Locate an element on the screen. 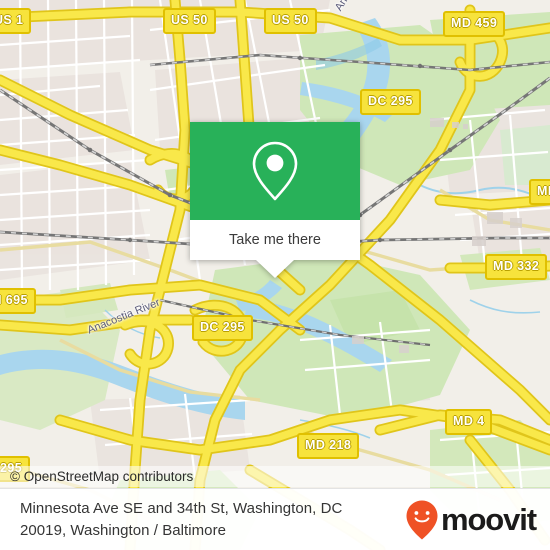 This screenshot has height=550, width=550. callout-header is located at coordinates (275, 171).